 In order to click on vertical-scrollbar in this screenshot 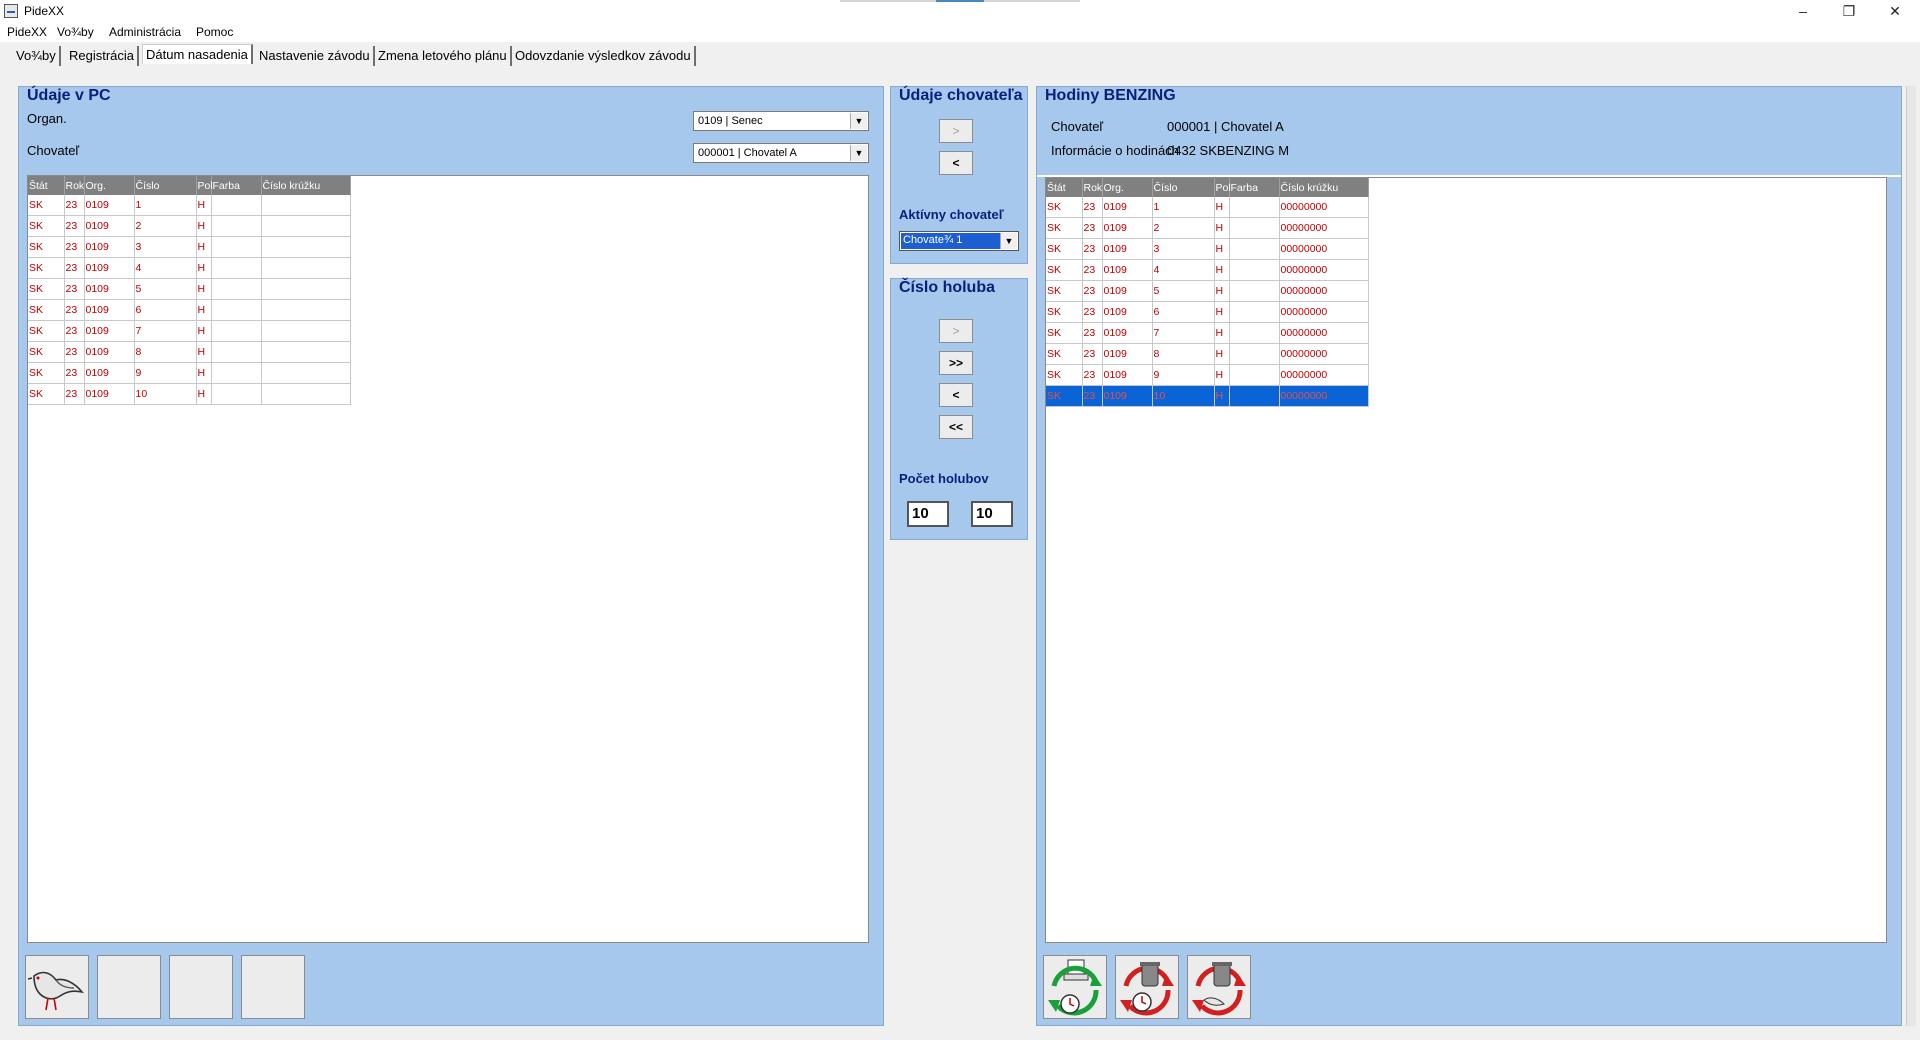, I will do `click(1911, 556)`.